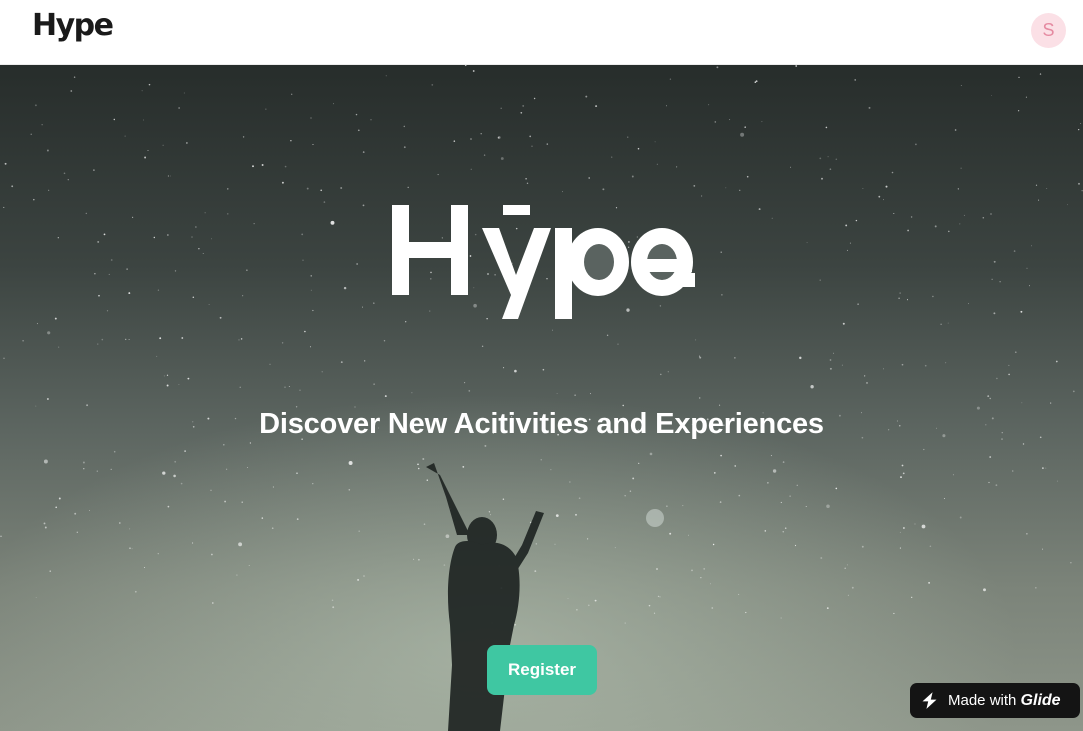 The image size is (1083, 731). I want to click on top-bar: Hype S, so click(541, 32).